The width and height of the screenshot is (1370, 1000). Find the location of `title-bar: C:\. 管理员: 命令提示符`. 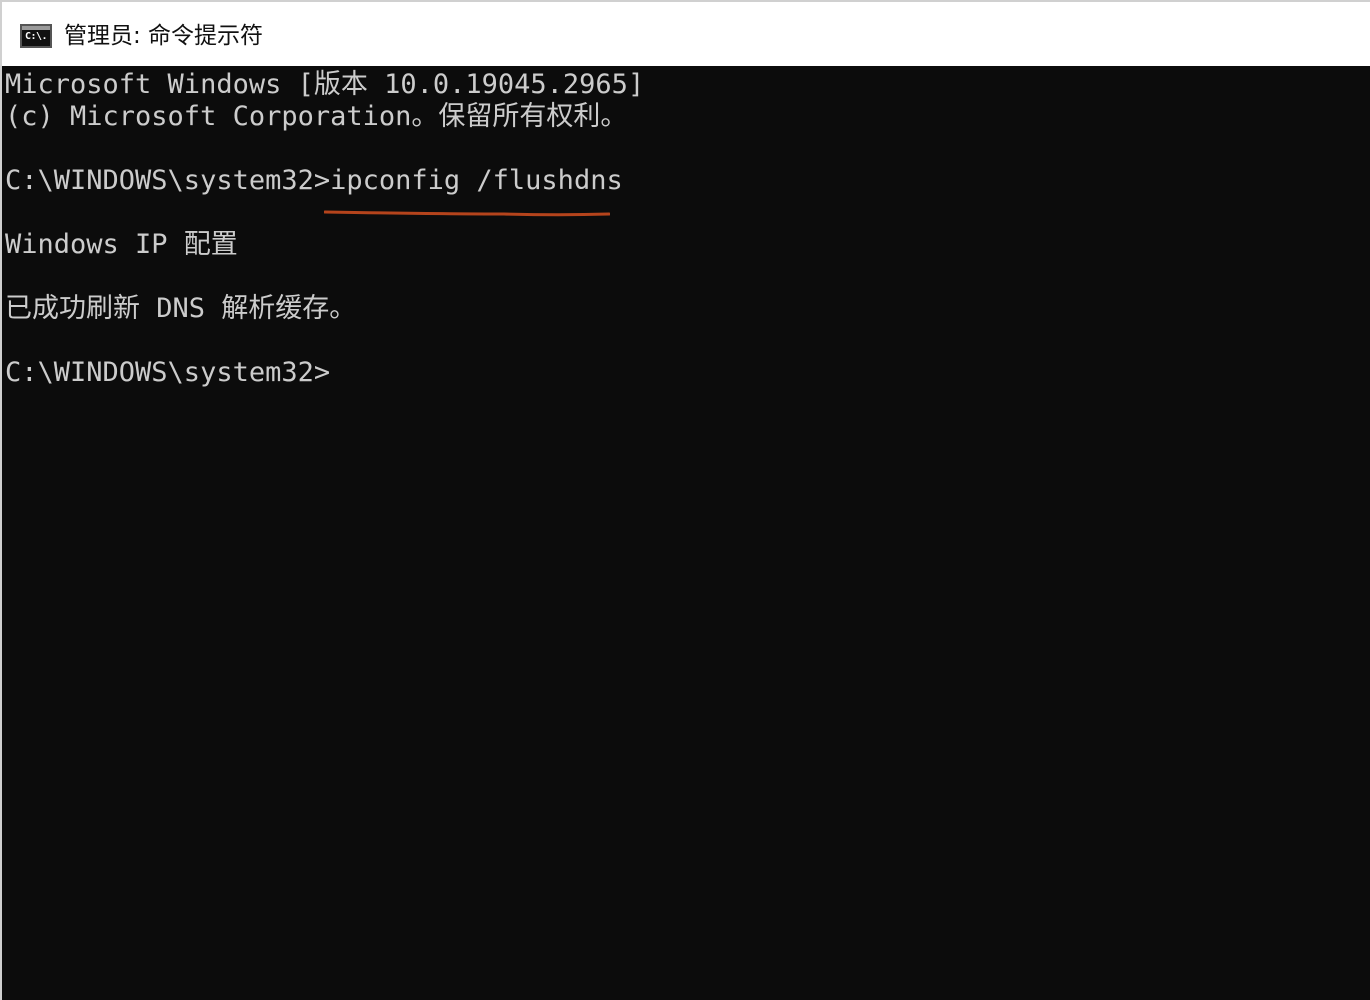

title-bar: C:\. 管理员: 命令提示符 is located at coordinates (686, 34).